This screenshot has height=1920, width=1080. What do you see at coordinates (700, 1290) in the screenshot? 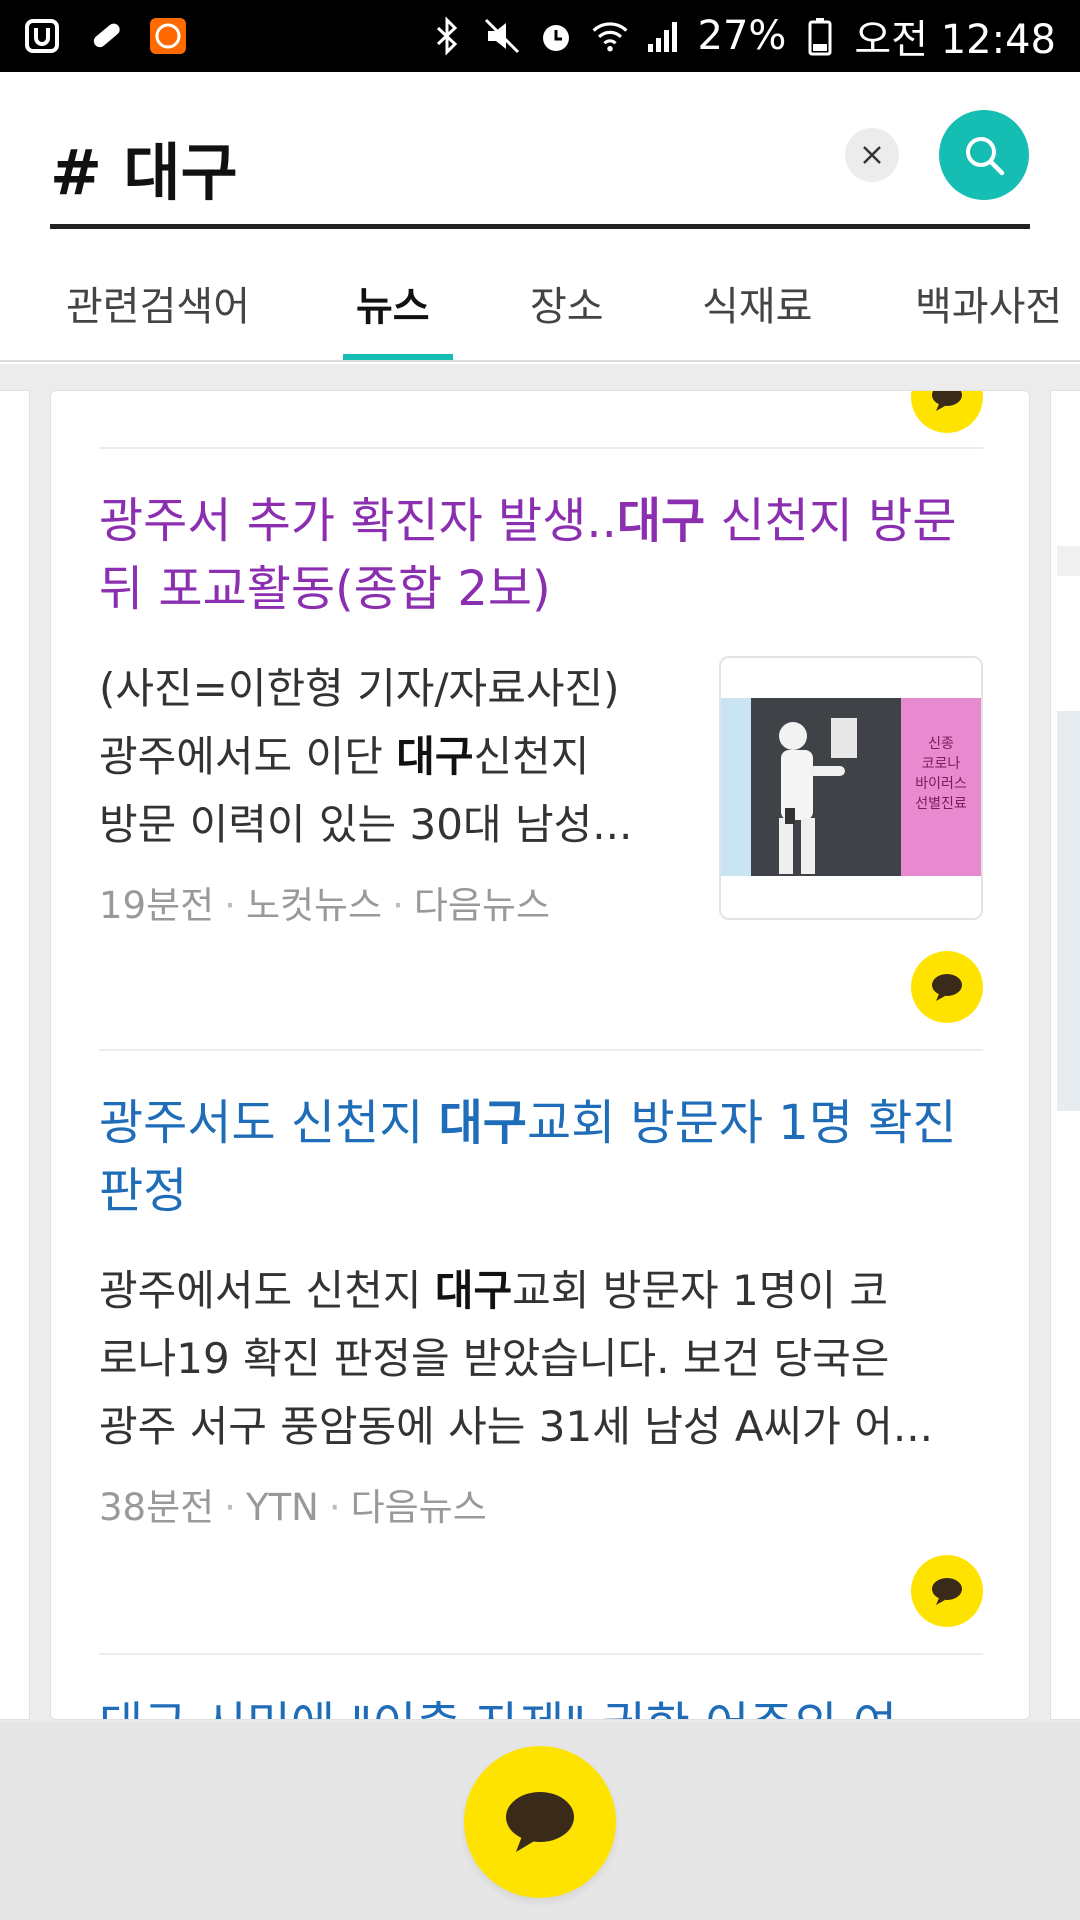
I see `snippet-text: 교회 방문자 1명이 코` at bounding box center [700, 1290].